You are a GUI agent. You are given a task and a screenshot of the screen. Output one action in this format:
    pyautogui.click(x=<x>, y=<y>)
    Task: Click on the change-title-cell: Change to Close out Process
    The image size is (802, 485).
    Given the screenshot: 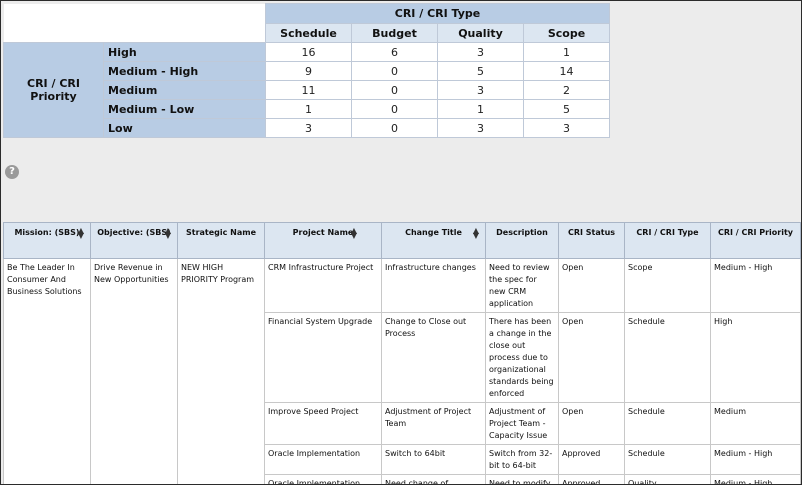 What is the action you would take?
    pyautogui.click(x=433, y=357)
    